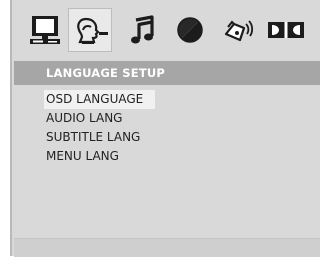  I want to click on tab-general-setup, so click(46, 30).